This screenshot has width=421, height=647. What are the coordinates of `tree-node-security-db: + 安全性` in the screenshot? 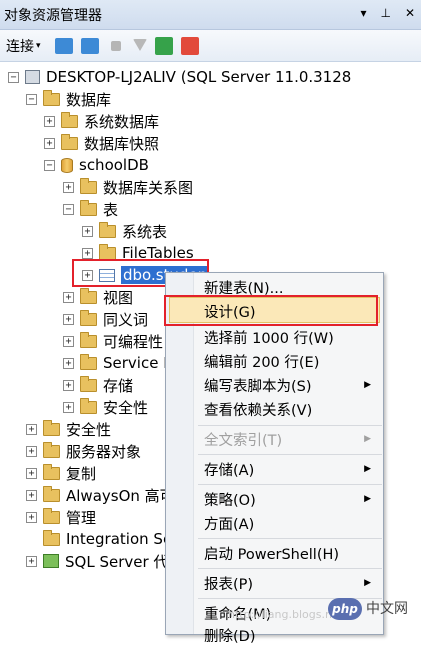 It's located at (105, 407).